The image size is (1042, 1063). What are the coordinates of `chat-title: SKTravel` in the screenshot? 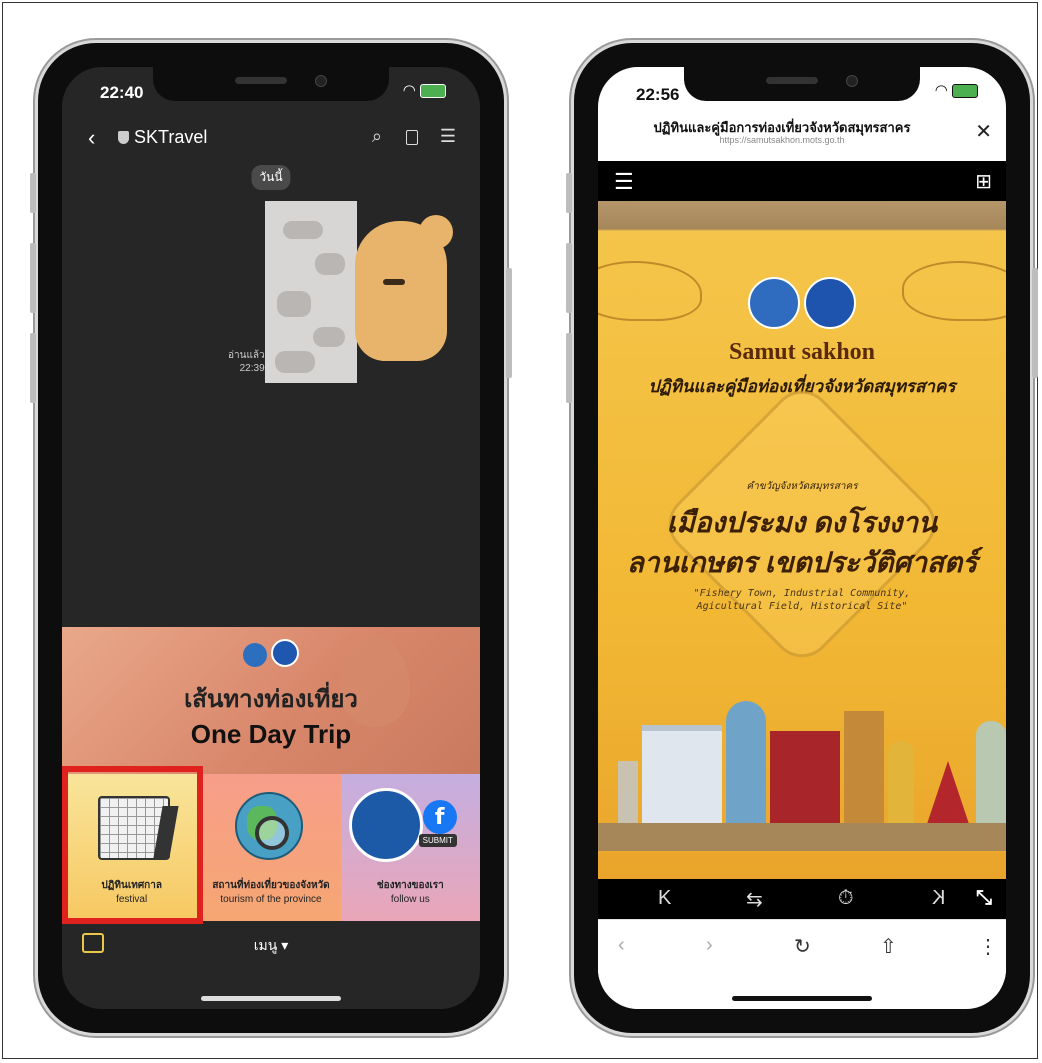 It's located at (170, 137).